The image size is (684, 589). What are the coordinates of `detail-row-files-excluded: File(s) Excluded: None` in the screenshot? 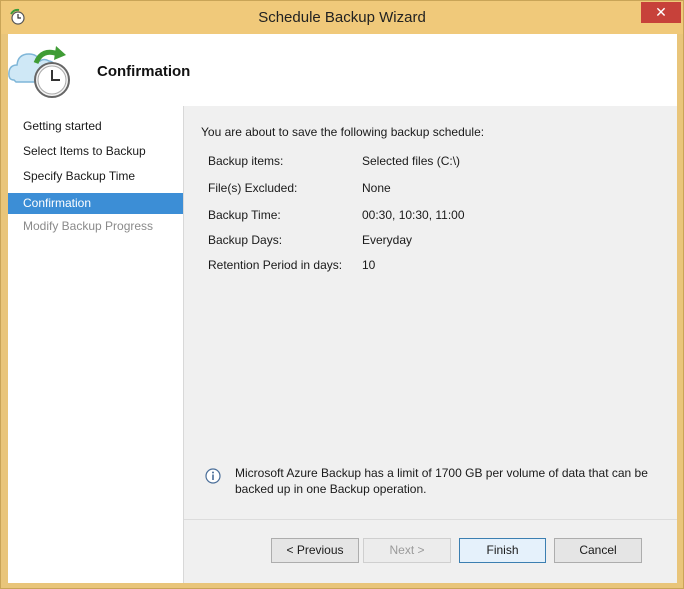 It's located at (438, 189).